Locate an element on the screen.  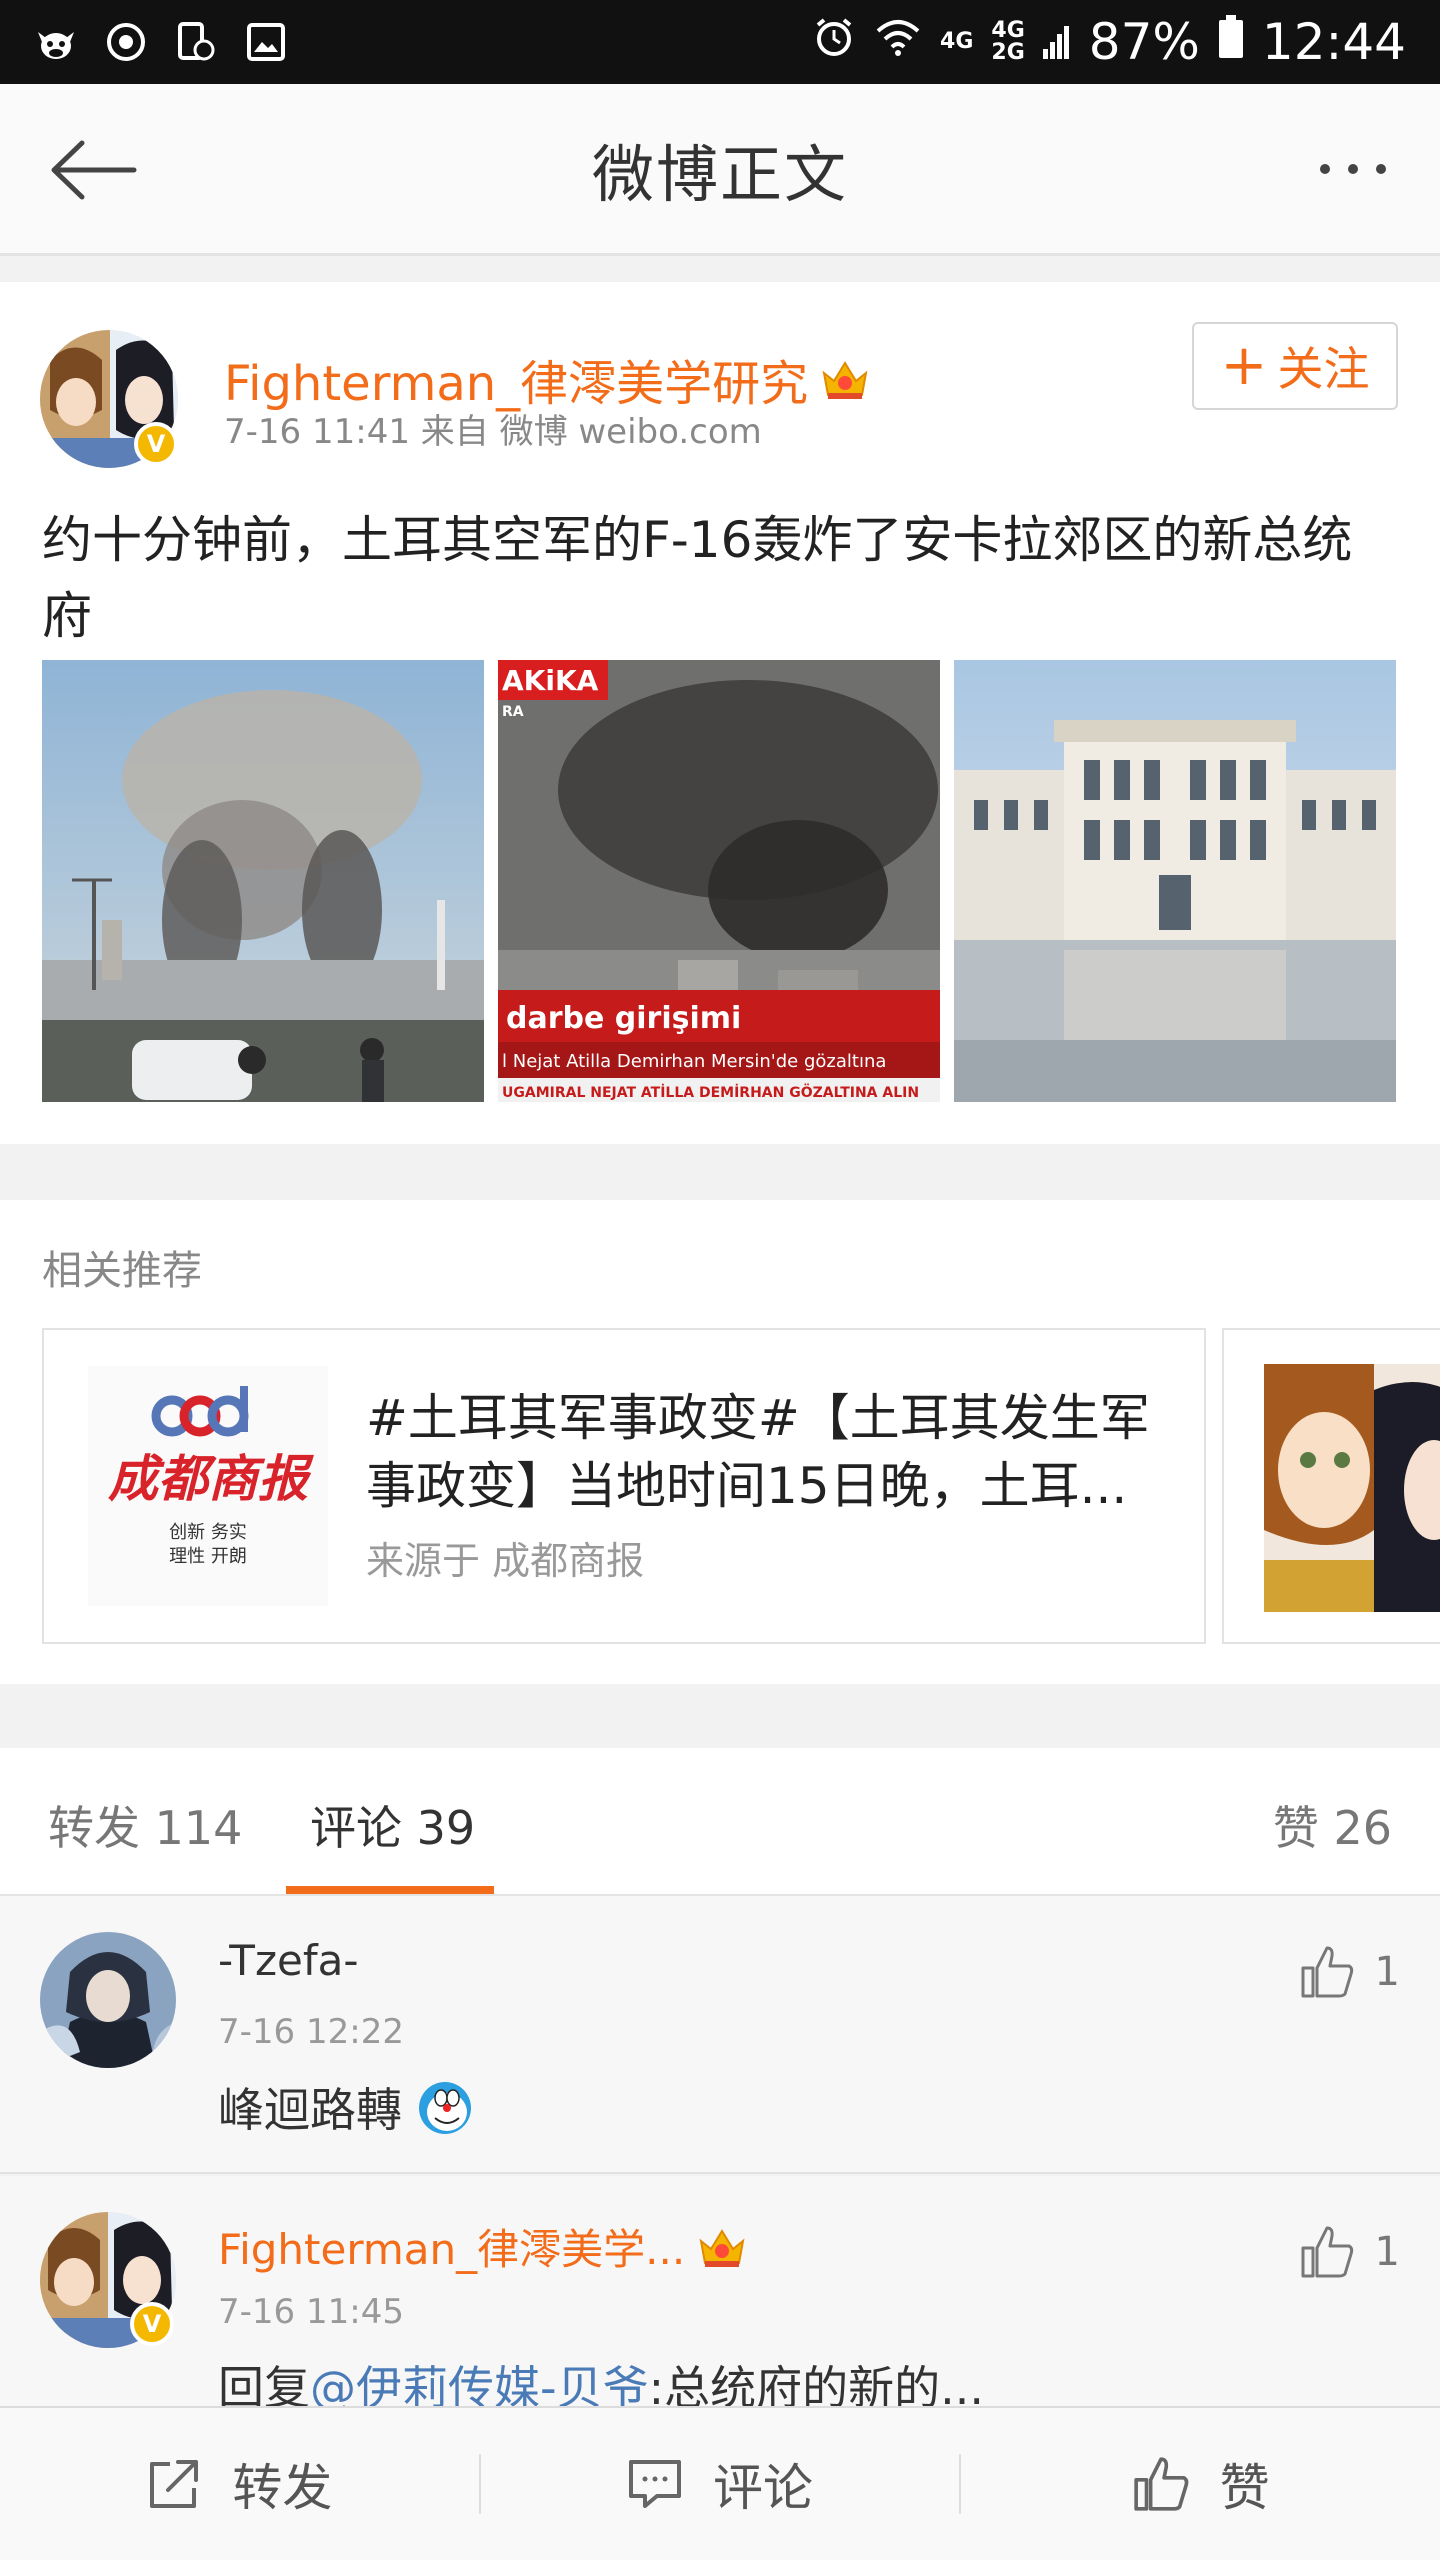
active-tab-indicator is located at coordinates (390, 1890).